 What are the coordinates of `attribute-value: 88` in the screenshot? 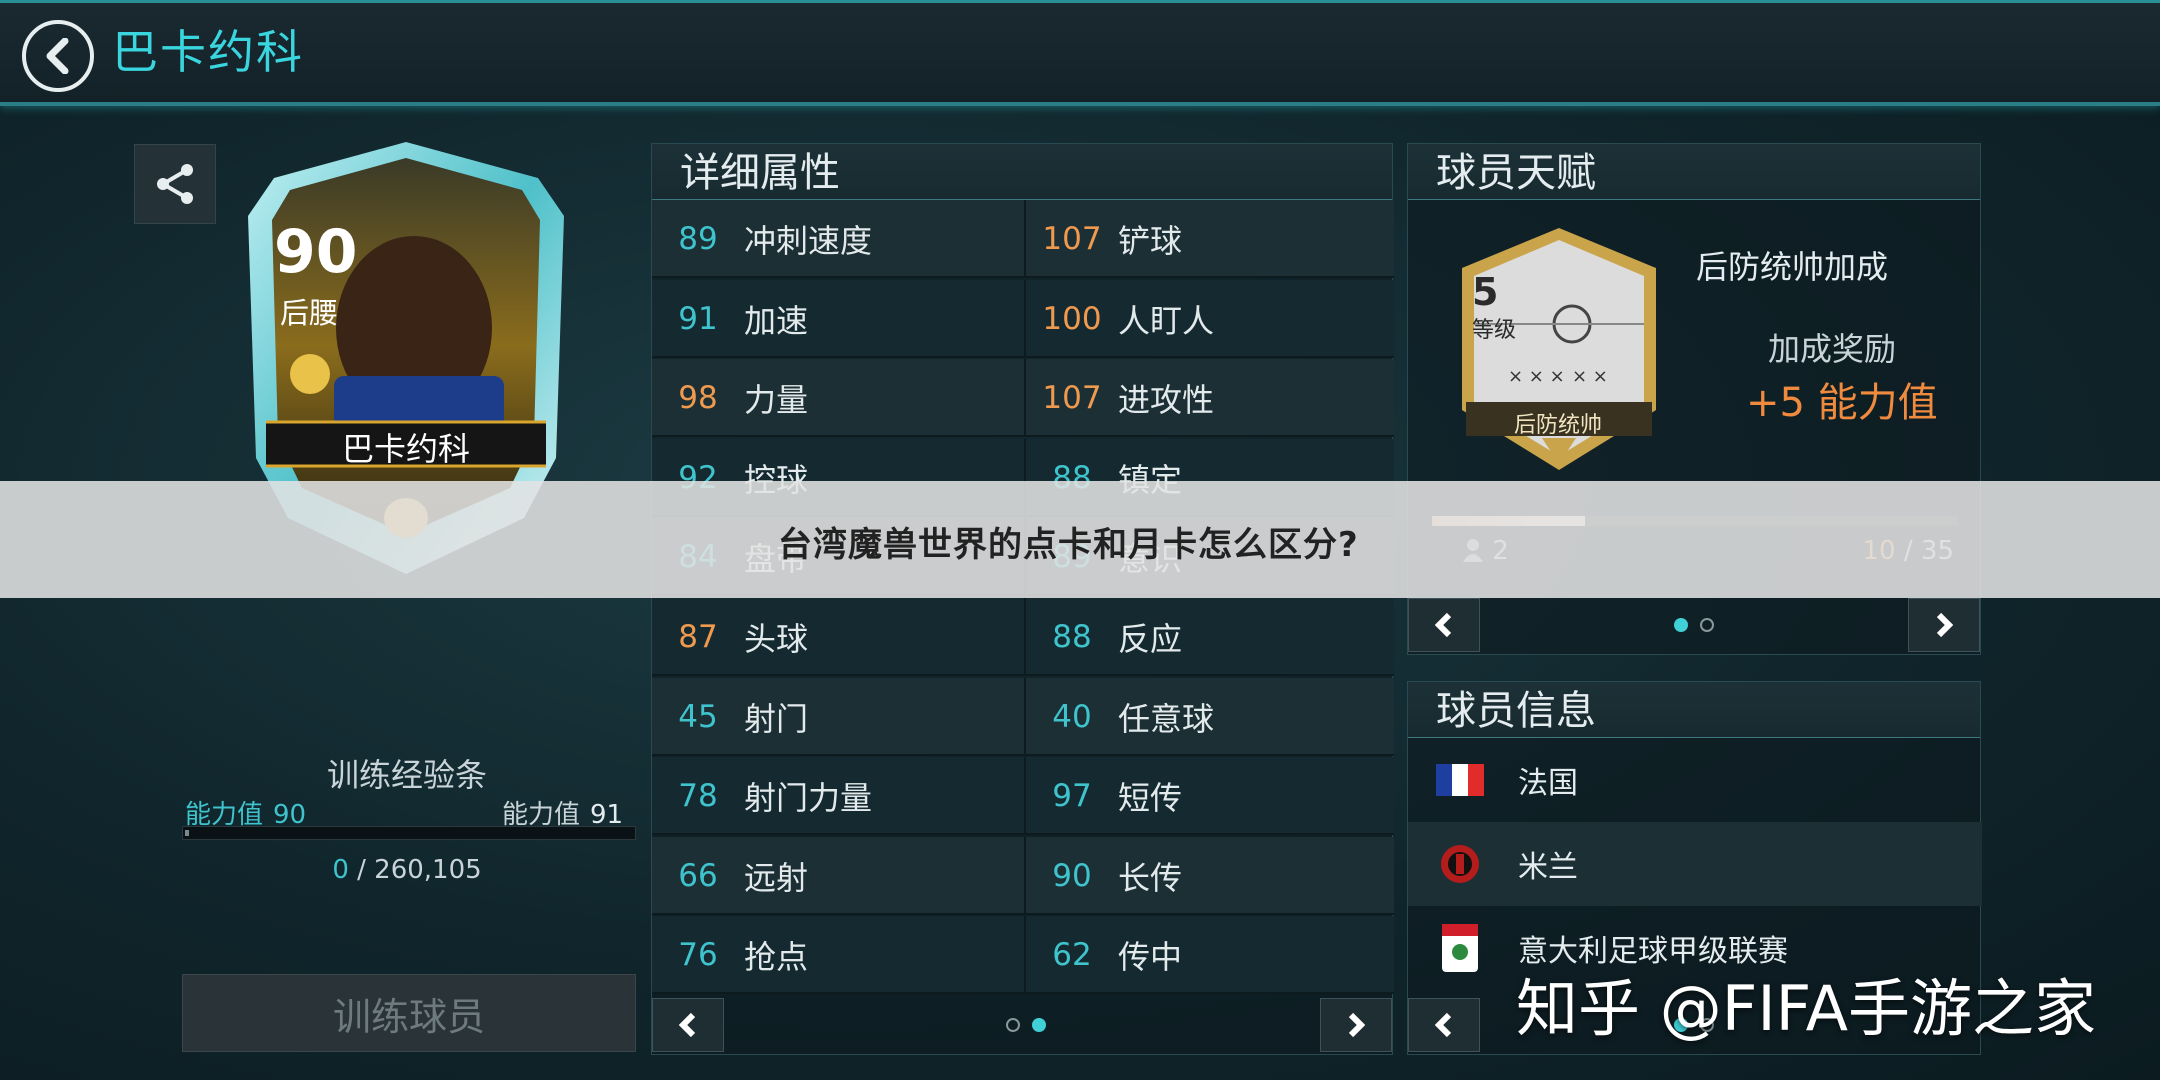 It's located at (1072, 637).